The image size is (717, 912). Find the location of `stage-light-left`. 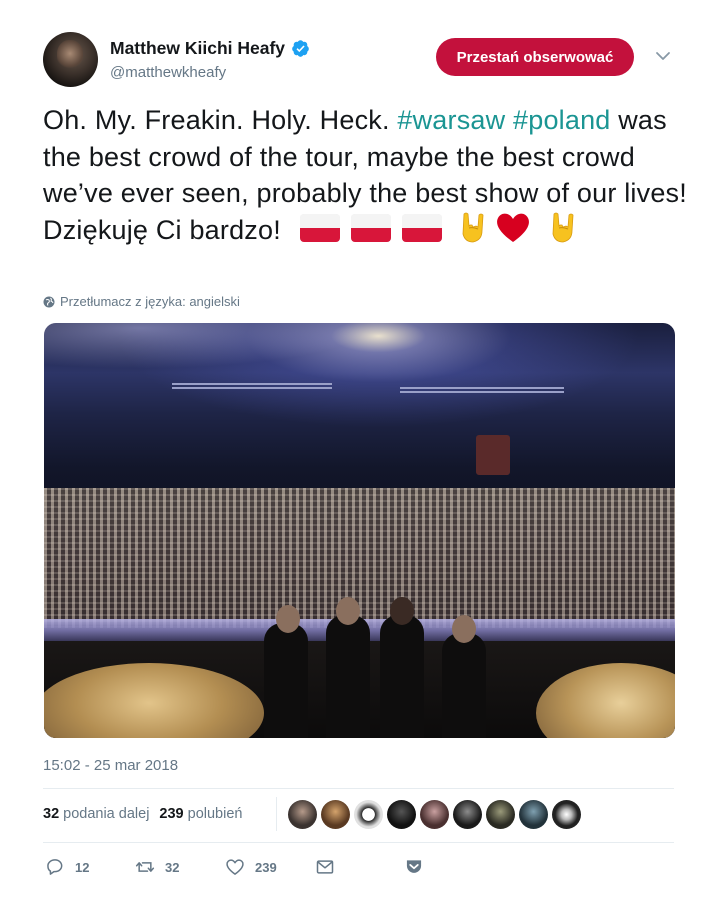

stage-light-left is located at coordinates (359, 373).